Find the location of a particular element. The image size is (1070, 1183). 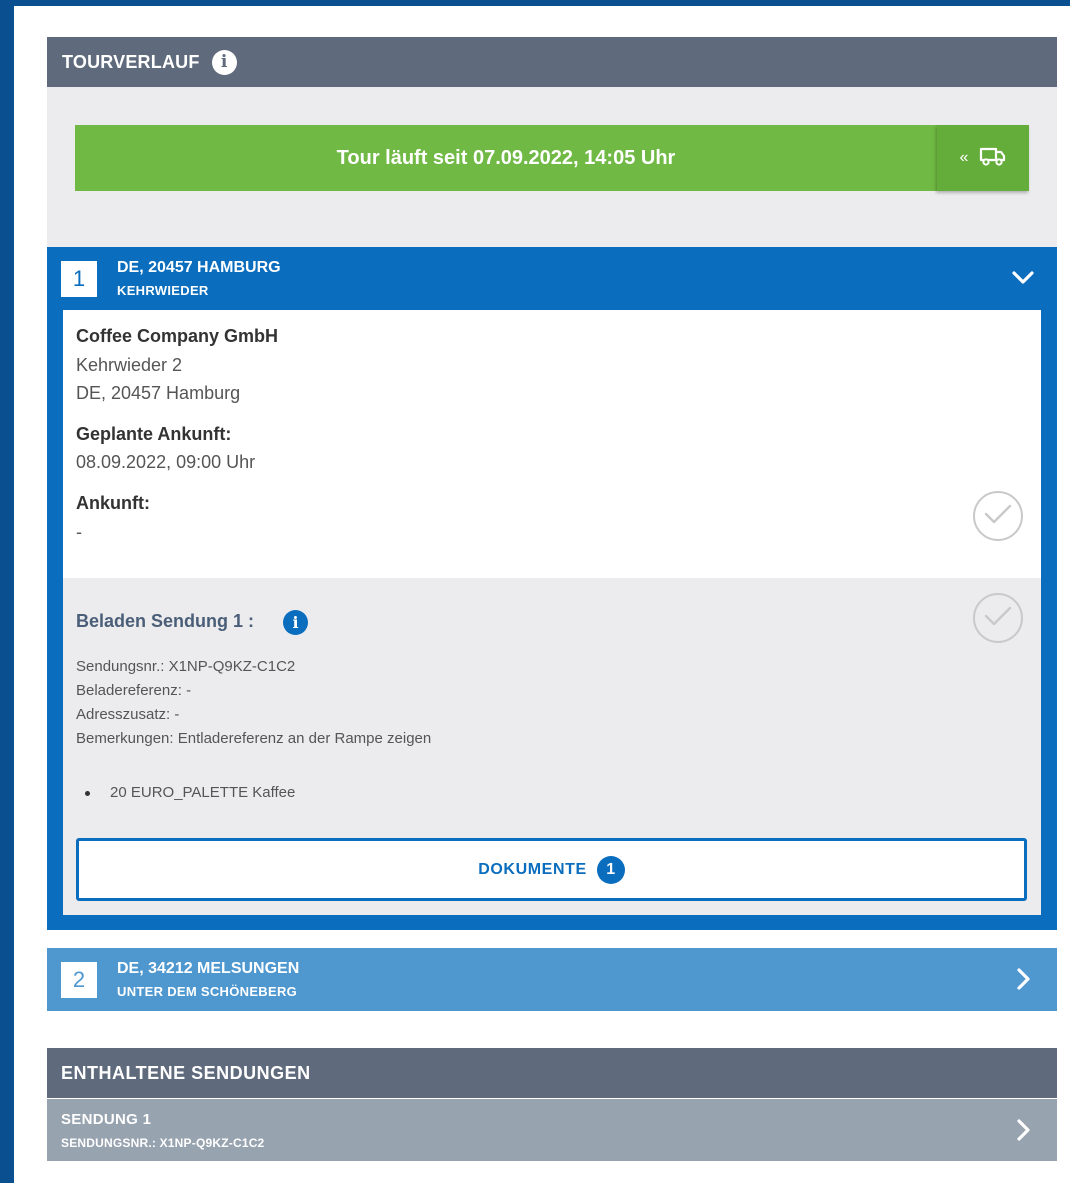

stop-number: 2 is located at coordinates (79, 980).